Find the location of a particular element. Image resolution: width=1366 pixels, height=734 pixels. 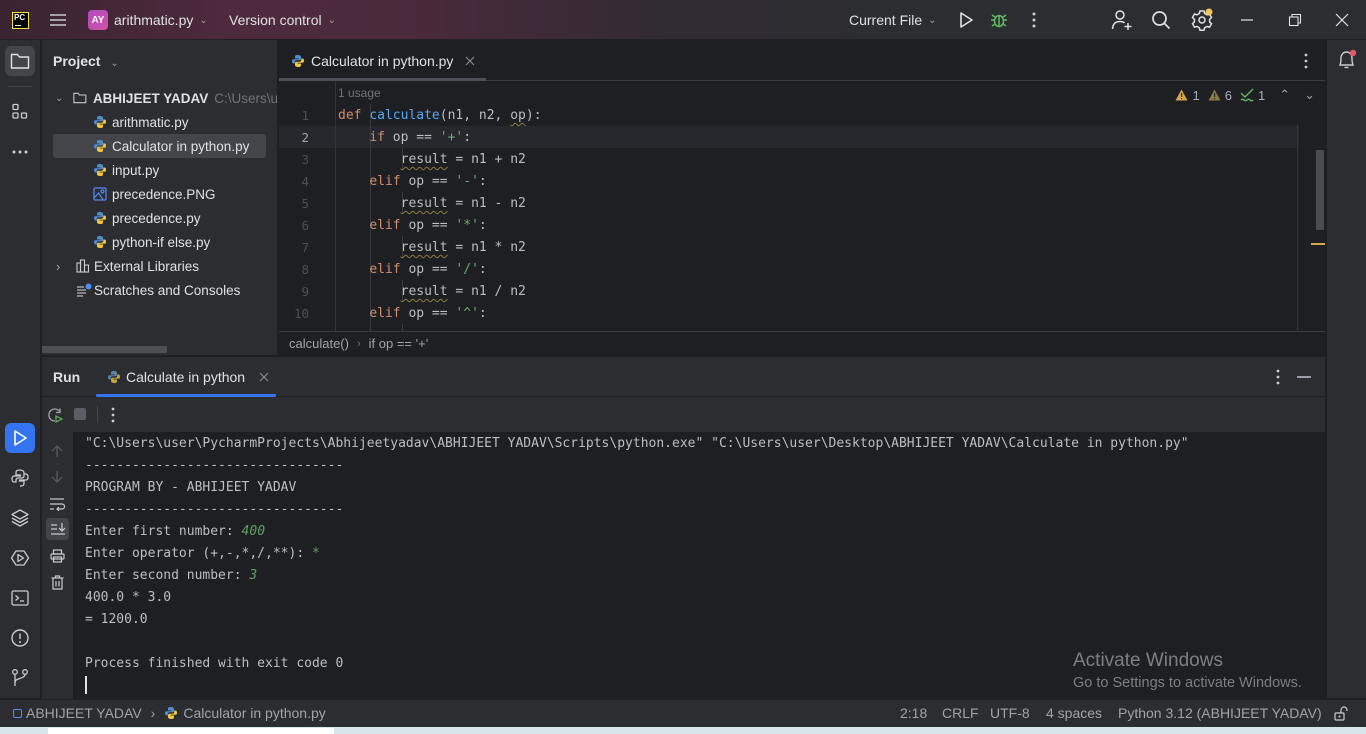

terminal-icon is located at coordinates (20, 598).